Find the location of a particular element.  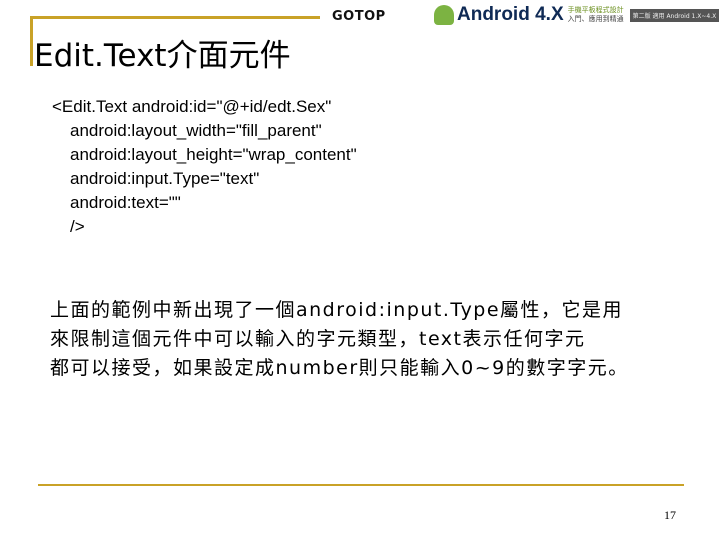

title-frame-vertical-rule is located at coordinates (31, 41).